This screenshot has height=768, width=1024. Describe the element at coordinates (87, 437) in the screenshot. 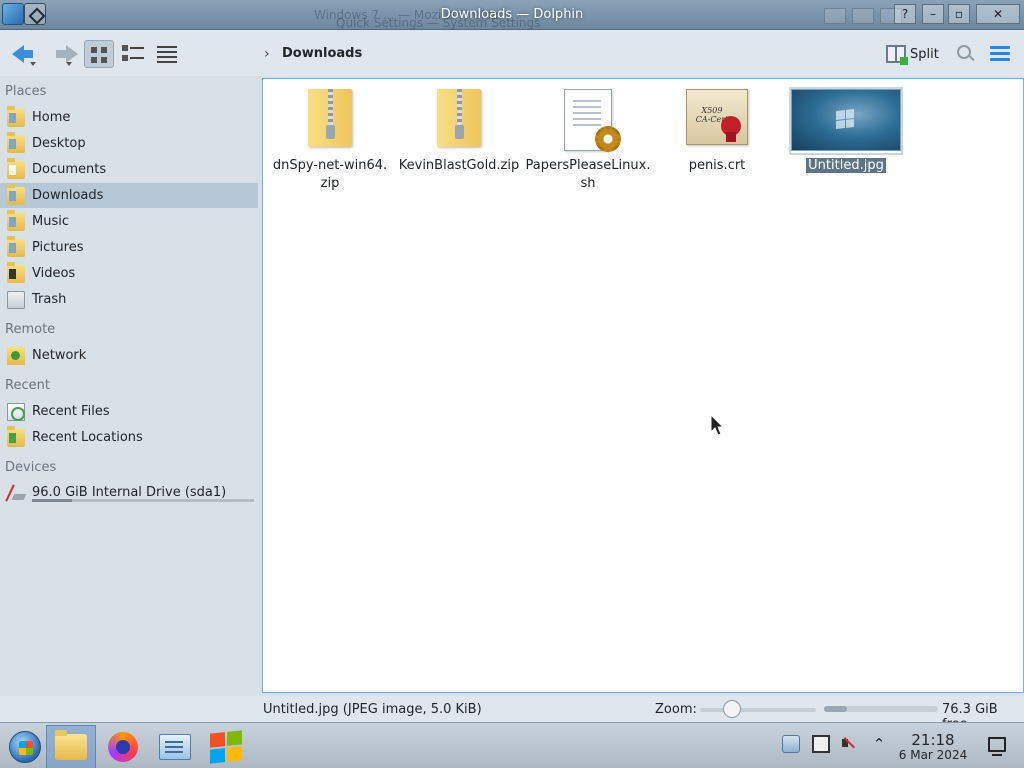

I see `sidebar-item-label: Recent Locations` at that location.